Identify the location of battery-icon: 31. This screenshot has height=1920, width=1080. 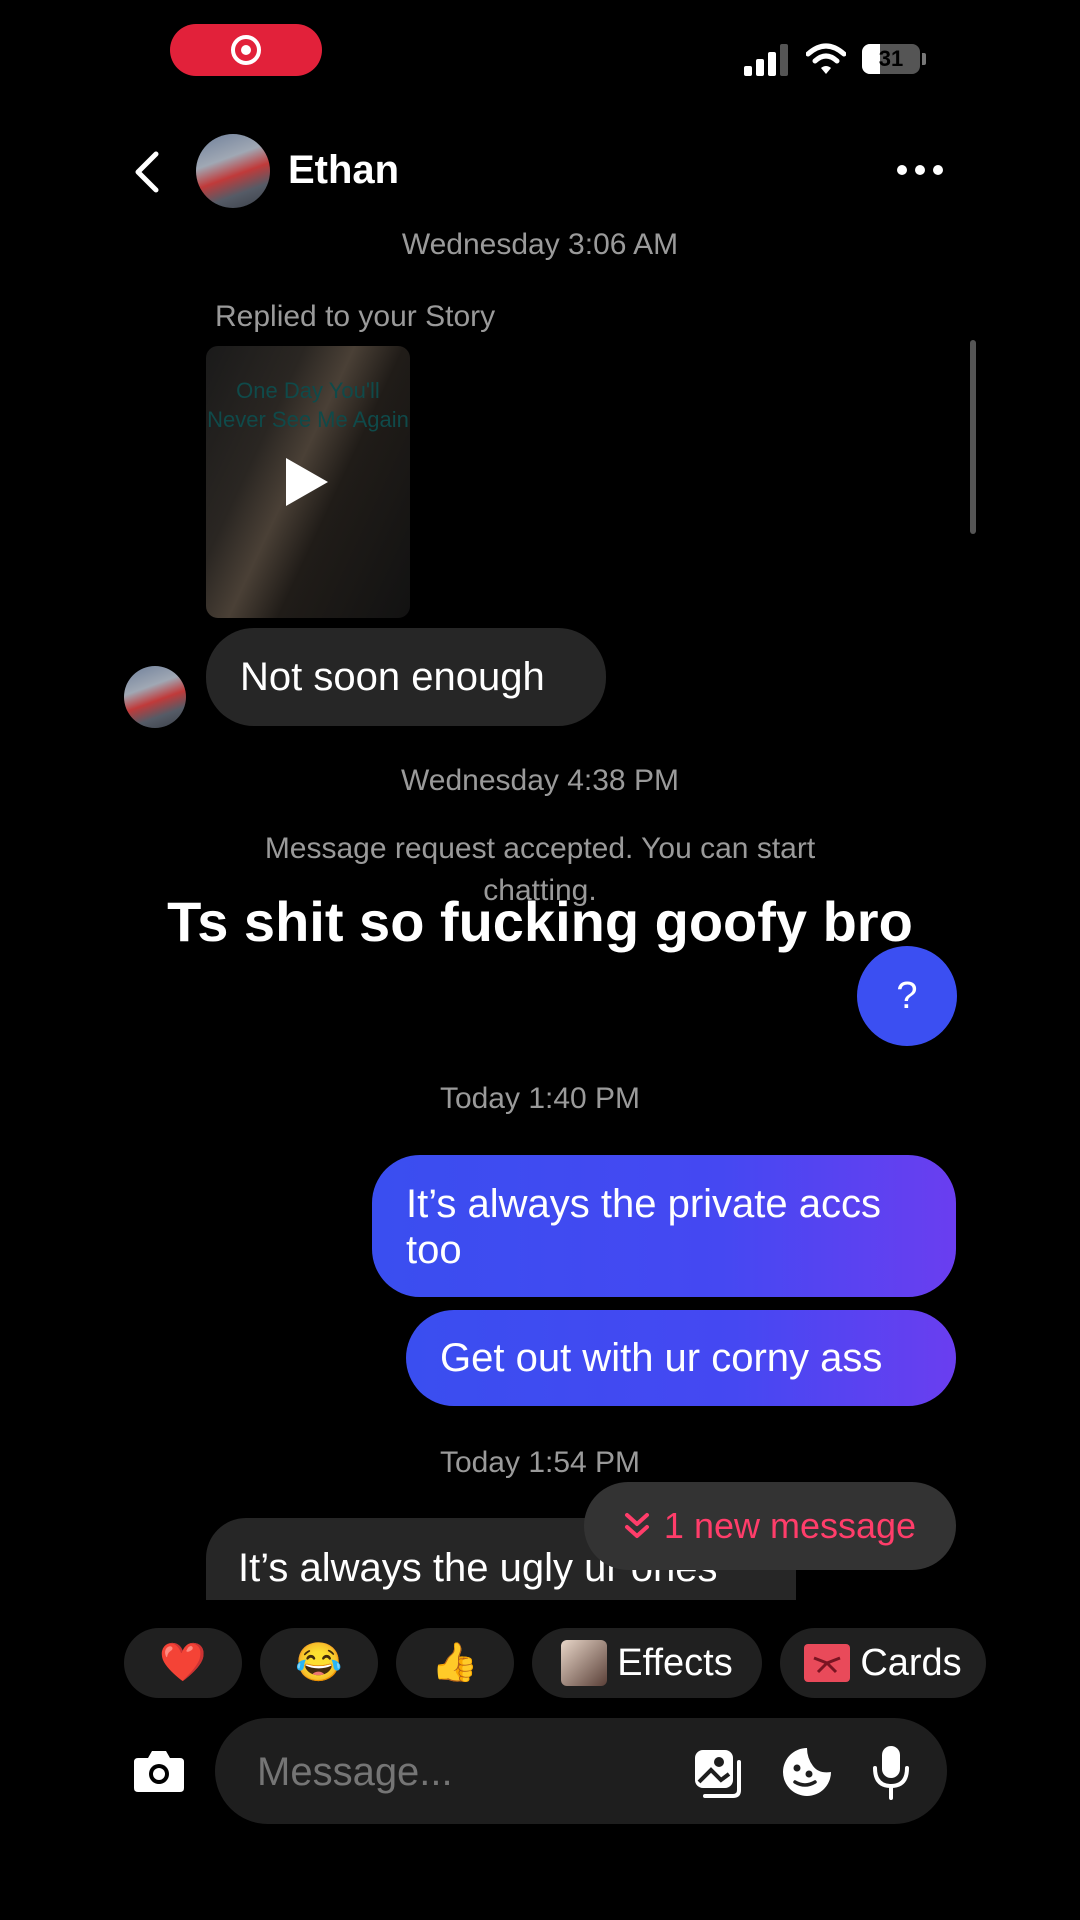
(891, 59).